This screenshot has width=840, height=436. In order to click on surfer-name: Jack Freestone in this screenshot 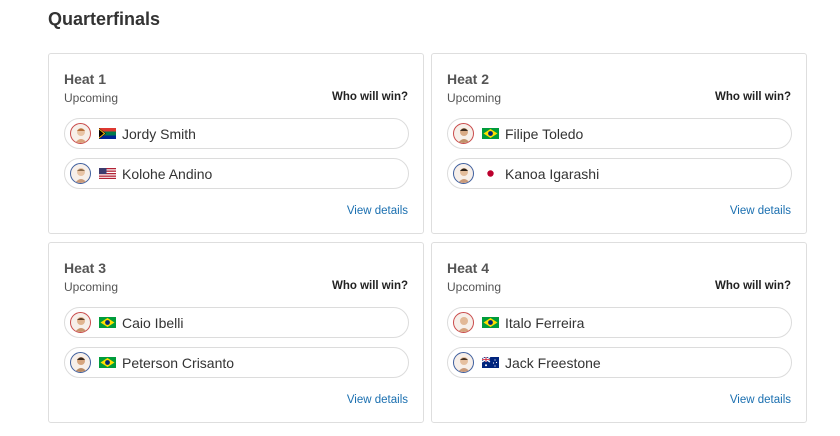, I will do `click(553, 362)`.